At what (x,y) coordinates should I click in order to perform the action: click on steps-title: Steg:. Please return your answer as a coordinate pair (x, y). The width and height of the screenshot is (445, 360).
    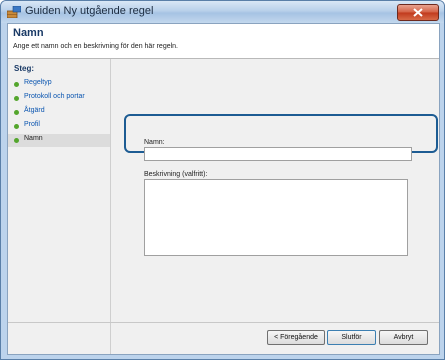
    Looking at the image, I should click on (24, 68).